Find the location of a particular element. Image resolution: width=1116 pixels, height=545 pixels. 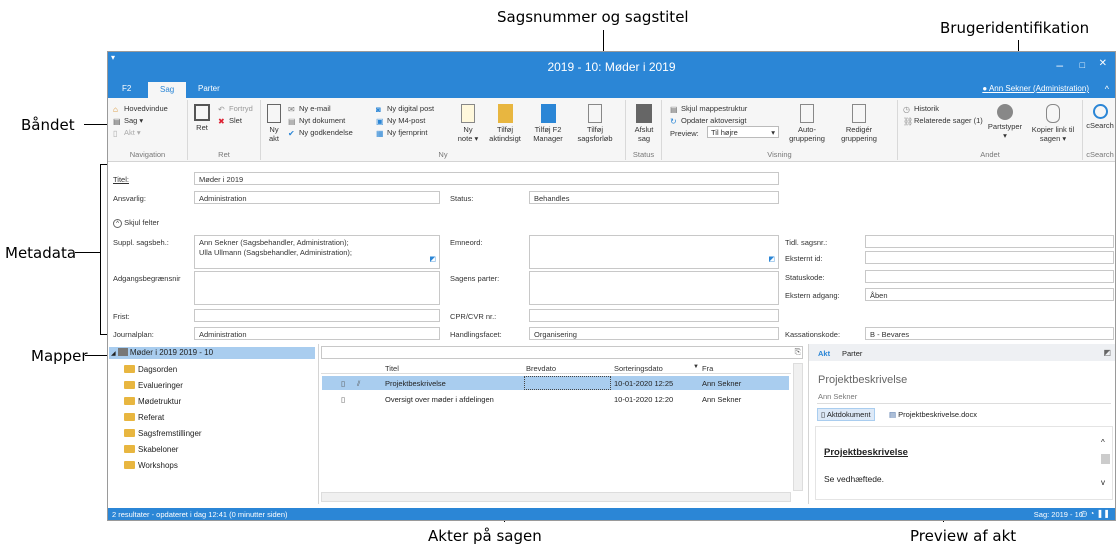

file-link: ▤ Projektbeskrivelse.docx is located at coordinates (933, 414).